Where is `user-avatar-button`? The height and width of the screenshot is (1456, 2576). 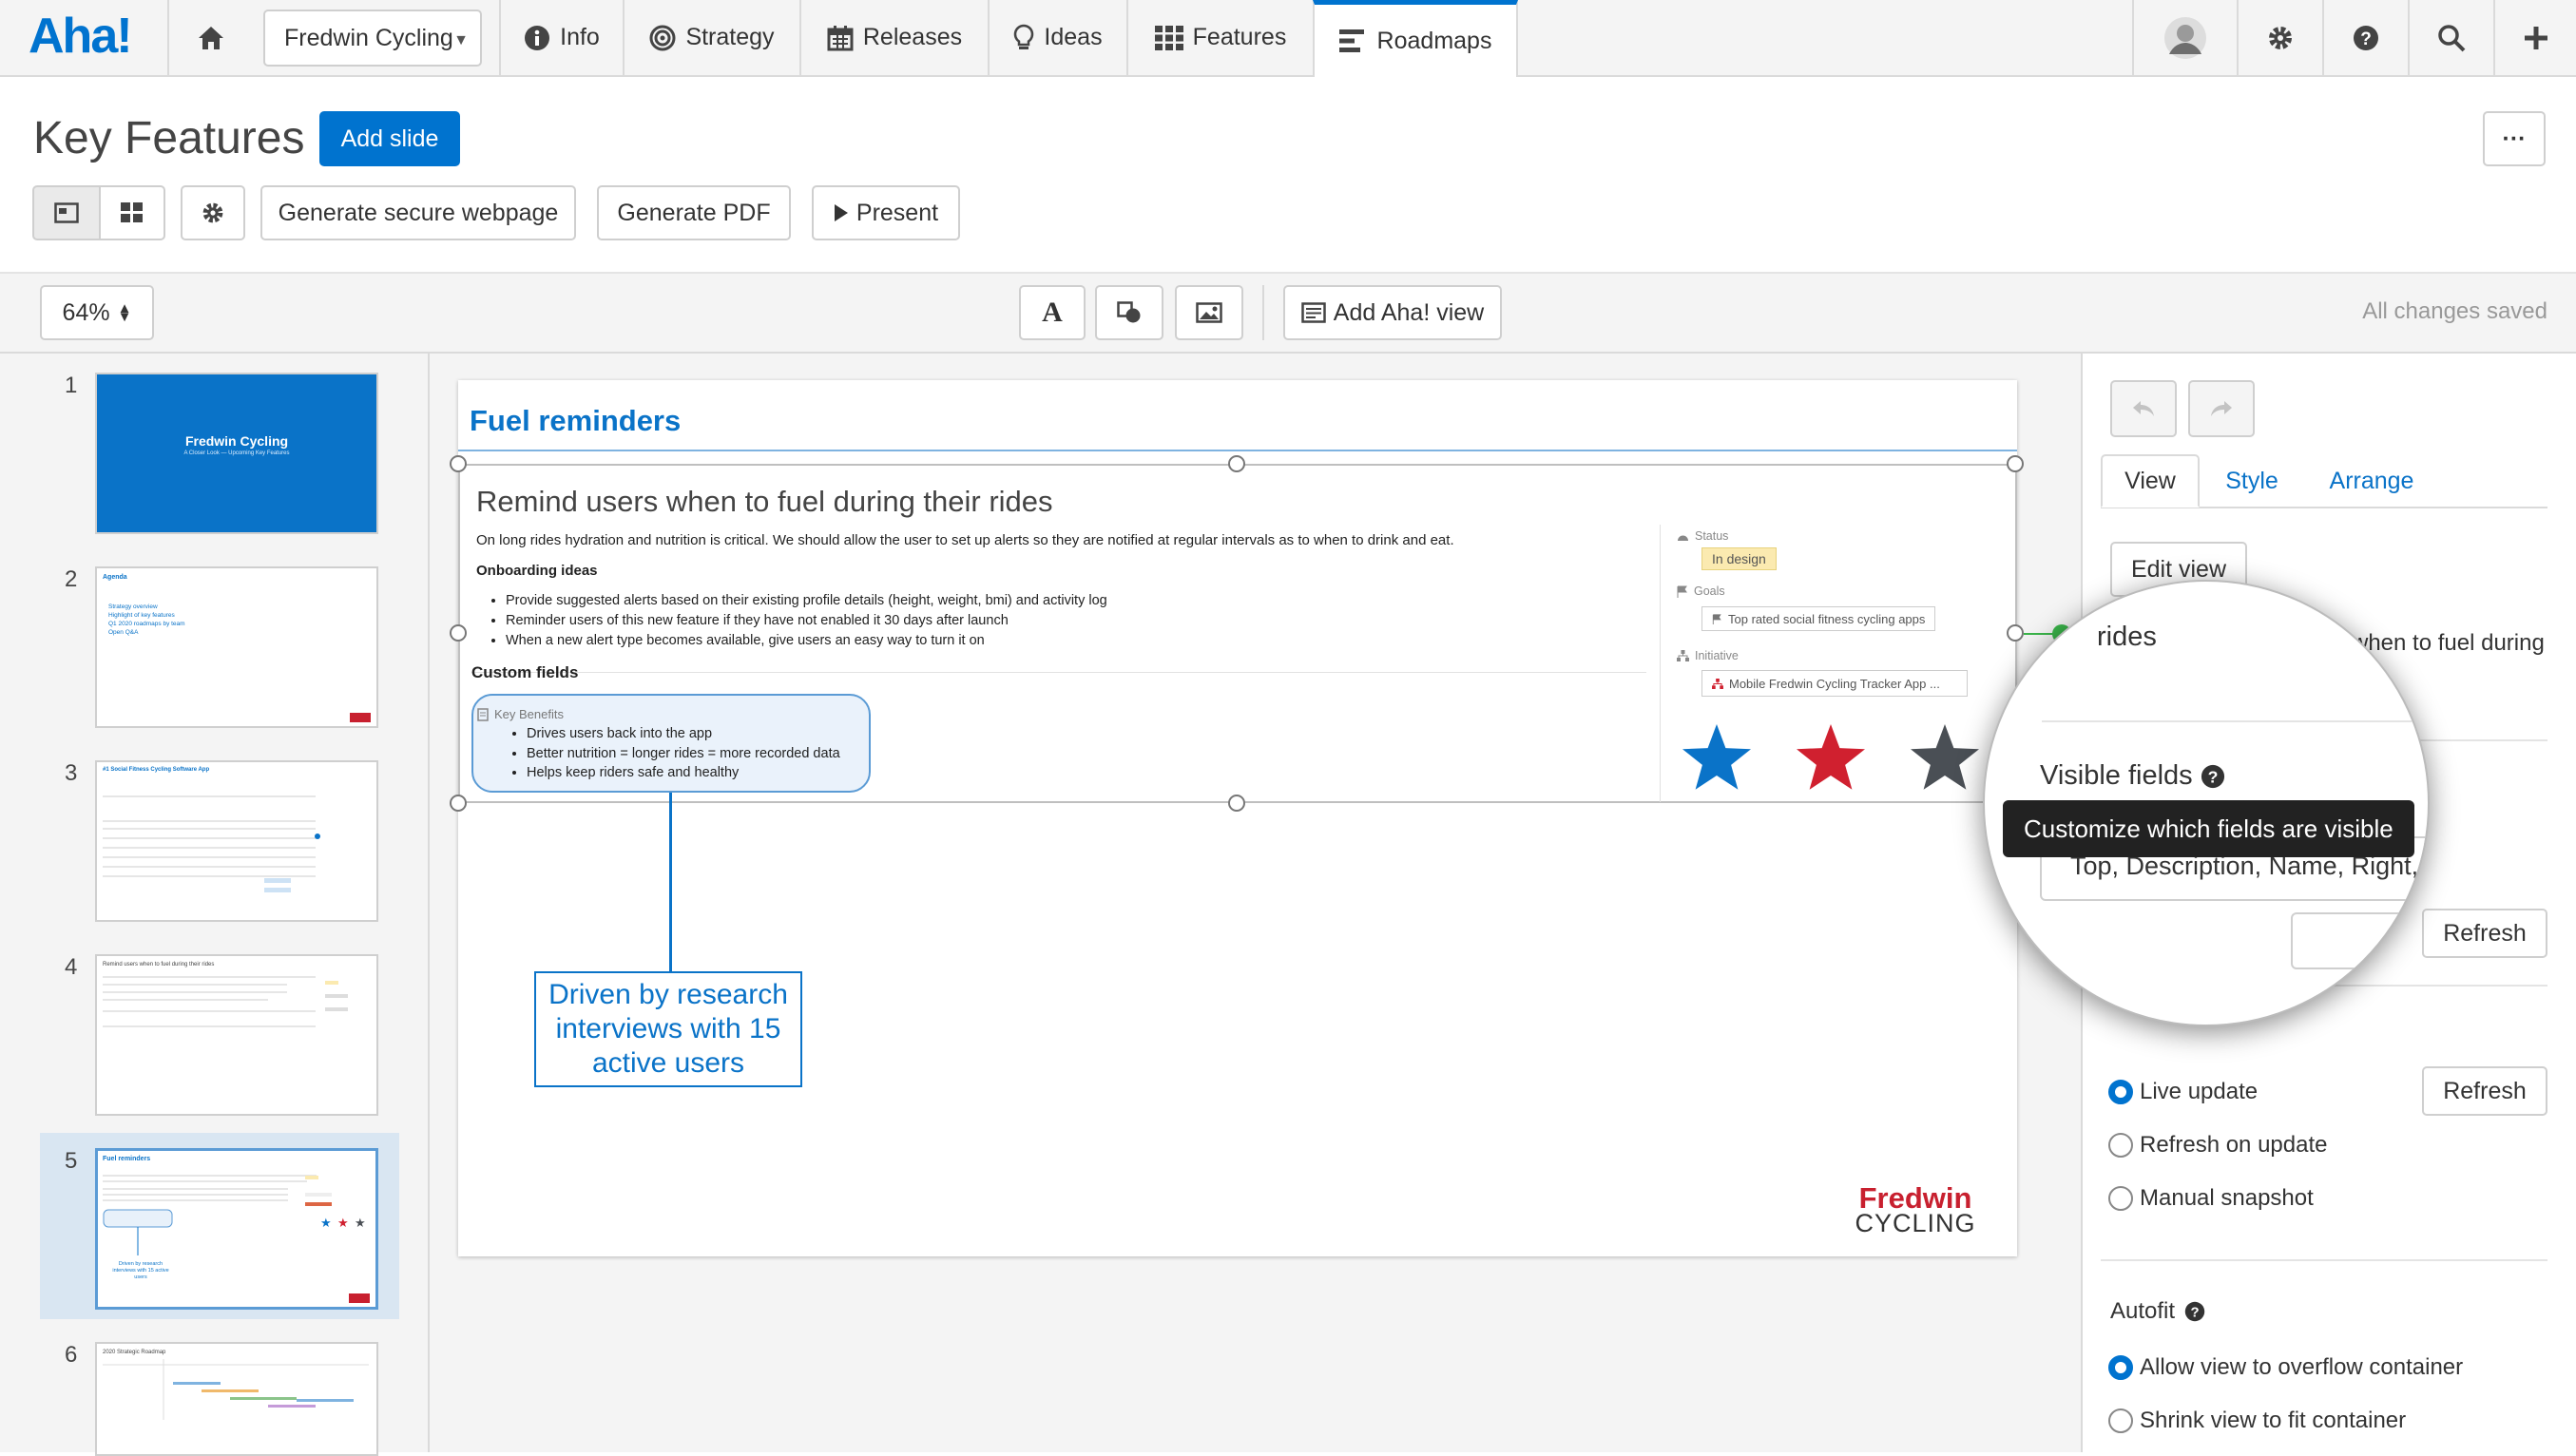
user-avatar-button is located at coordinates (2185, 37).